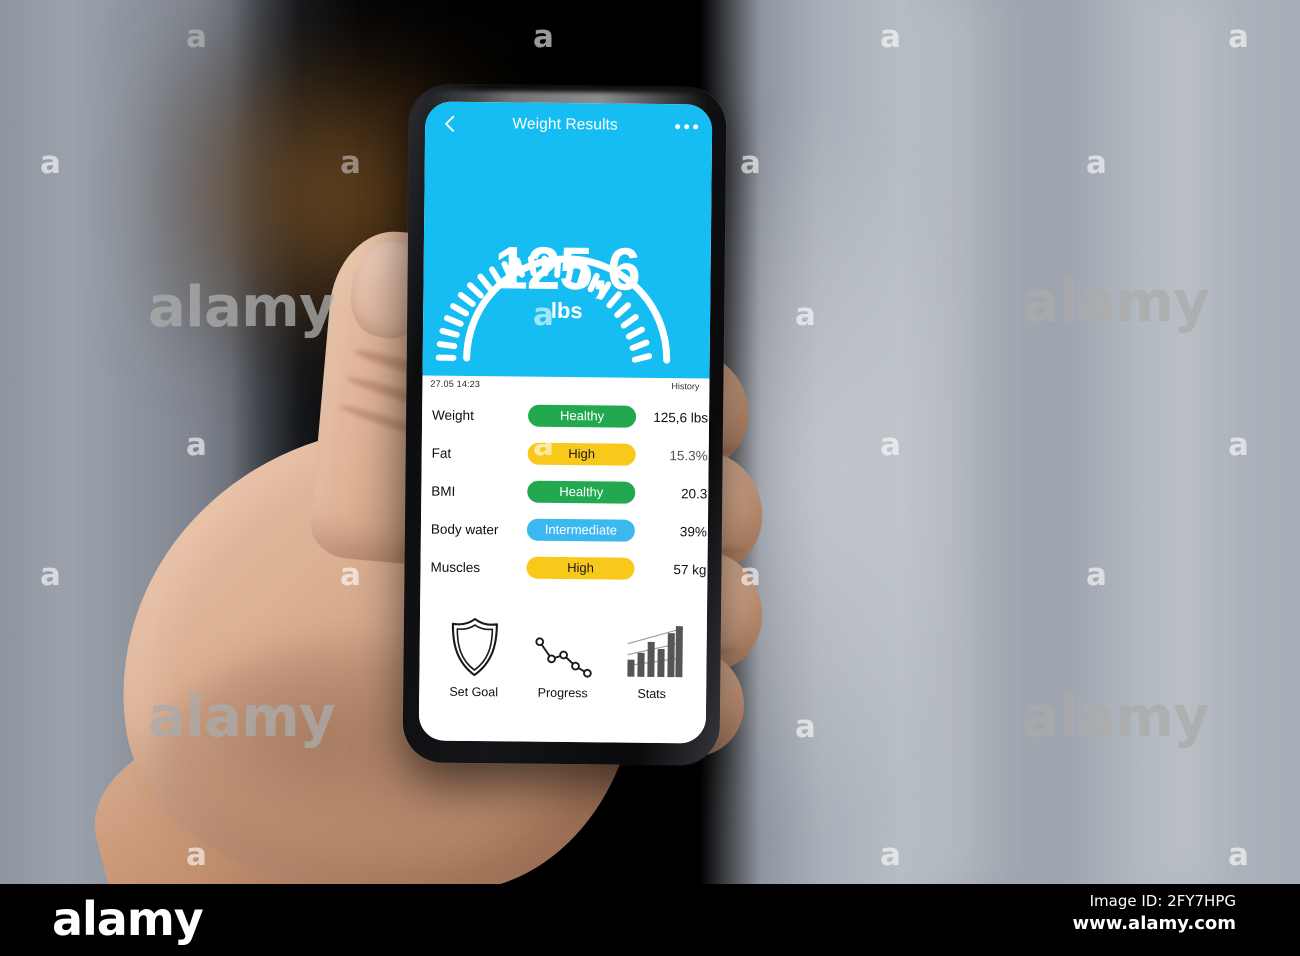 The image size is (1300, 956). I want to click on image-id: Image ID: 2FY7HPG, so click(1162, 901).